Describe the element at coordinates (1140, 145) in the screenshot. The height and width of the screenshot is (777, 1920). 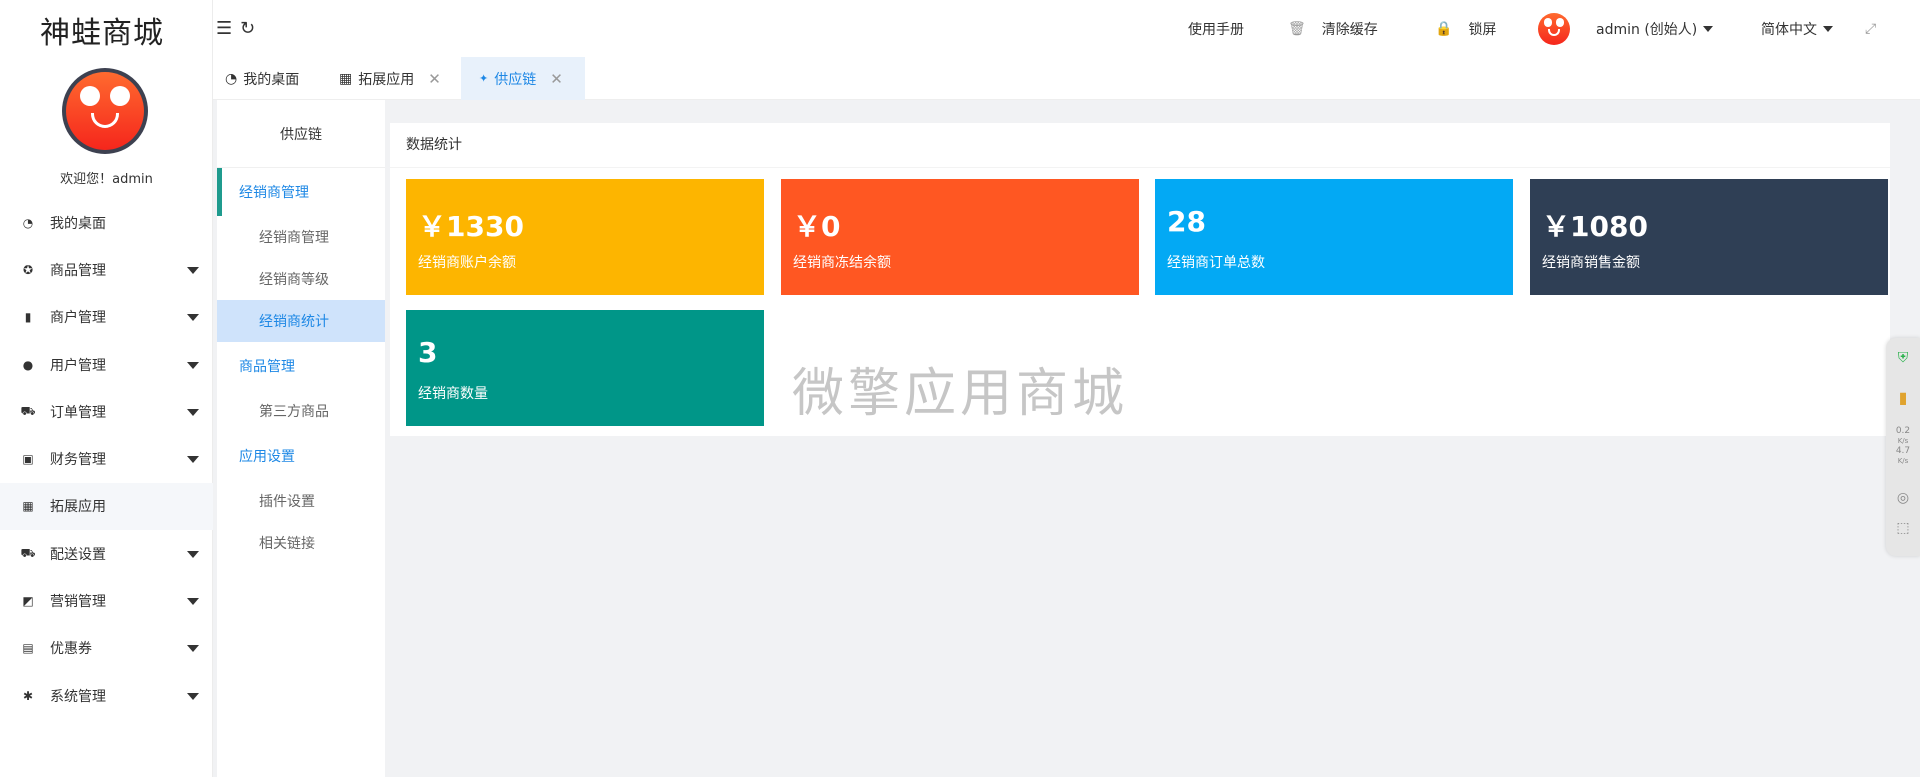
I see `panel-title: 数据统计` at that location.